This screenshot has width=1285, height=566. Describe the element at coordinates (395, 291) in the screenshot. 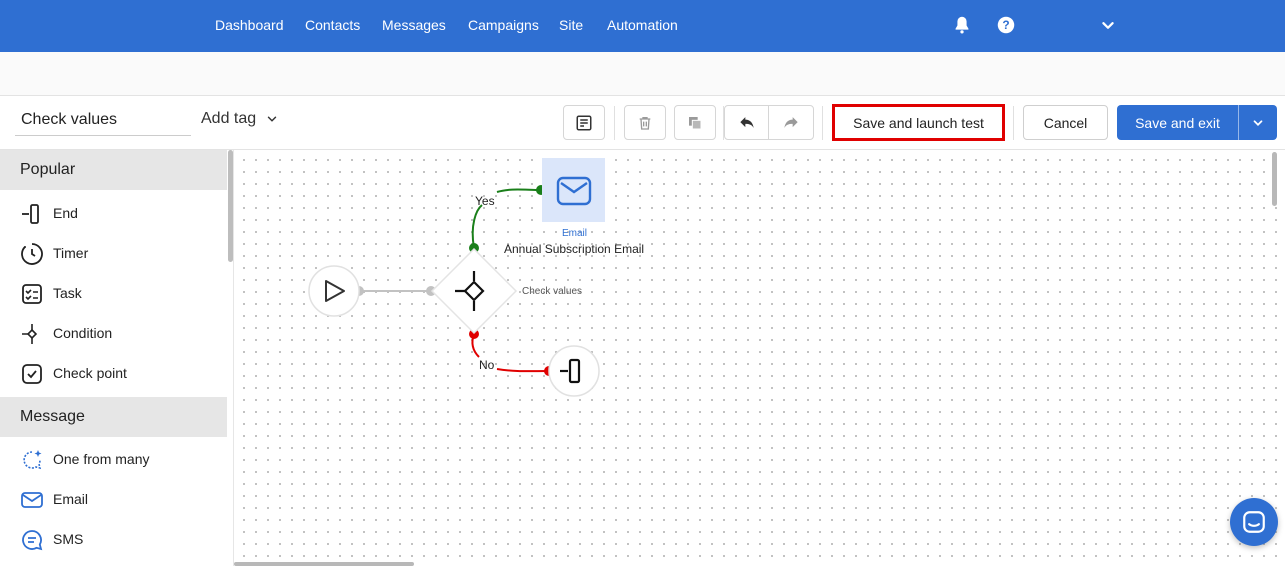

I see `edge-start-to-condition` at that location.